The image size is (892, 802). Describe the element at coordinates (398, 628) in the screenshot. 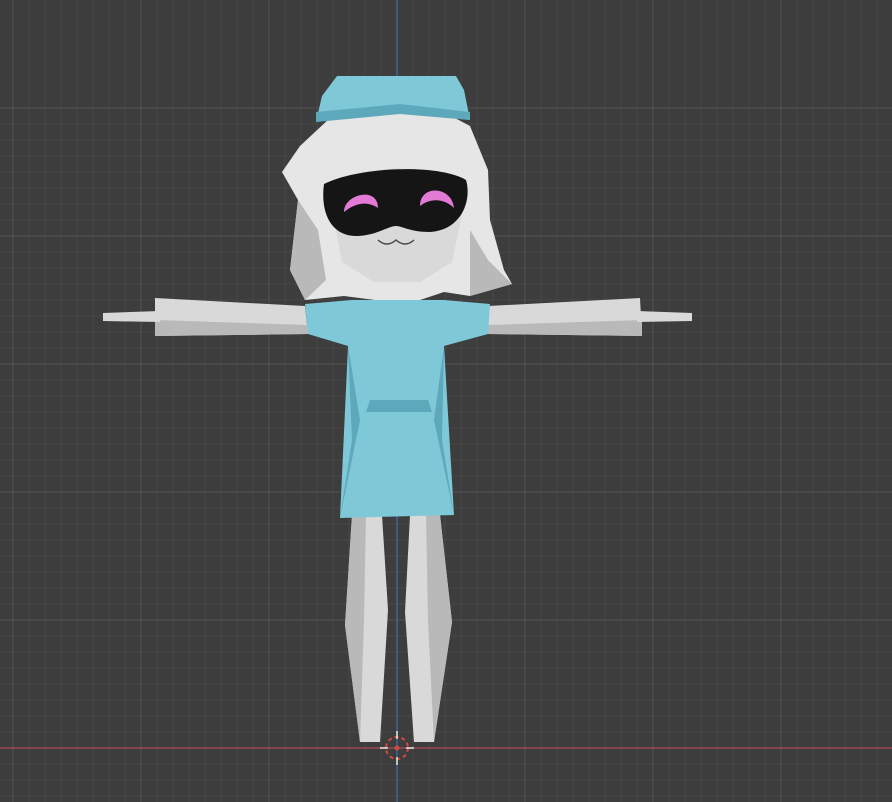

I see `legs` at that location.